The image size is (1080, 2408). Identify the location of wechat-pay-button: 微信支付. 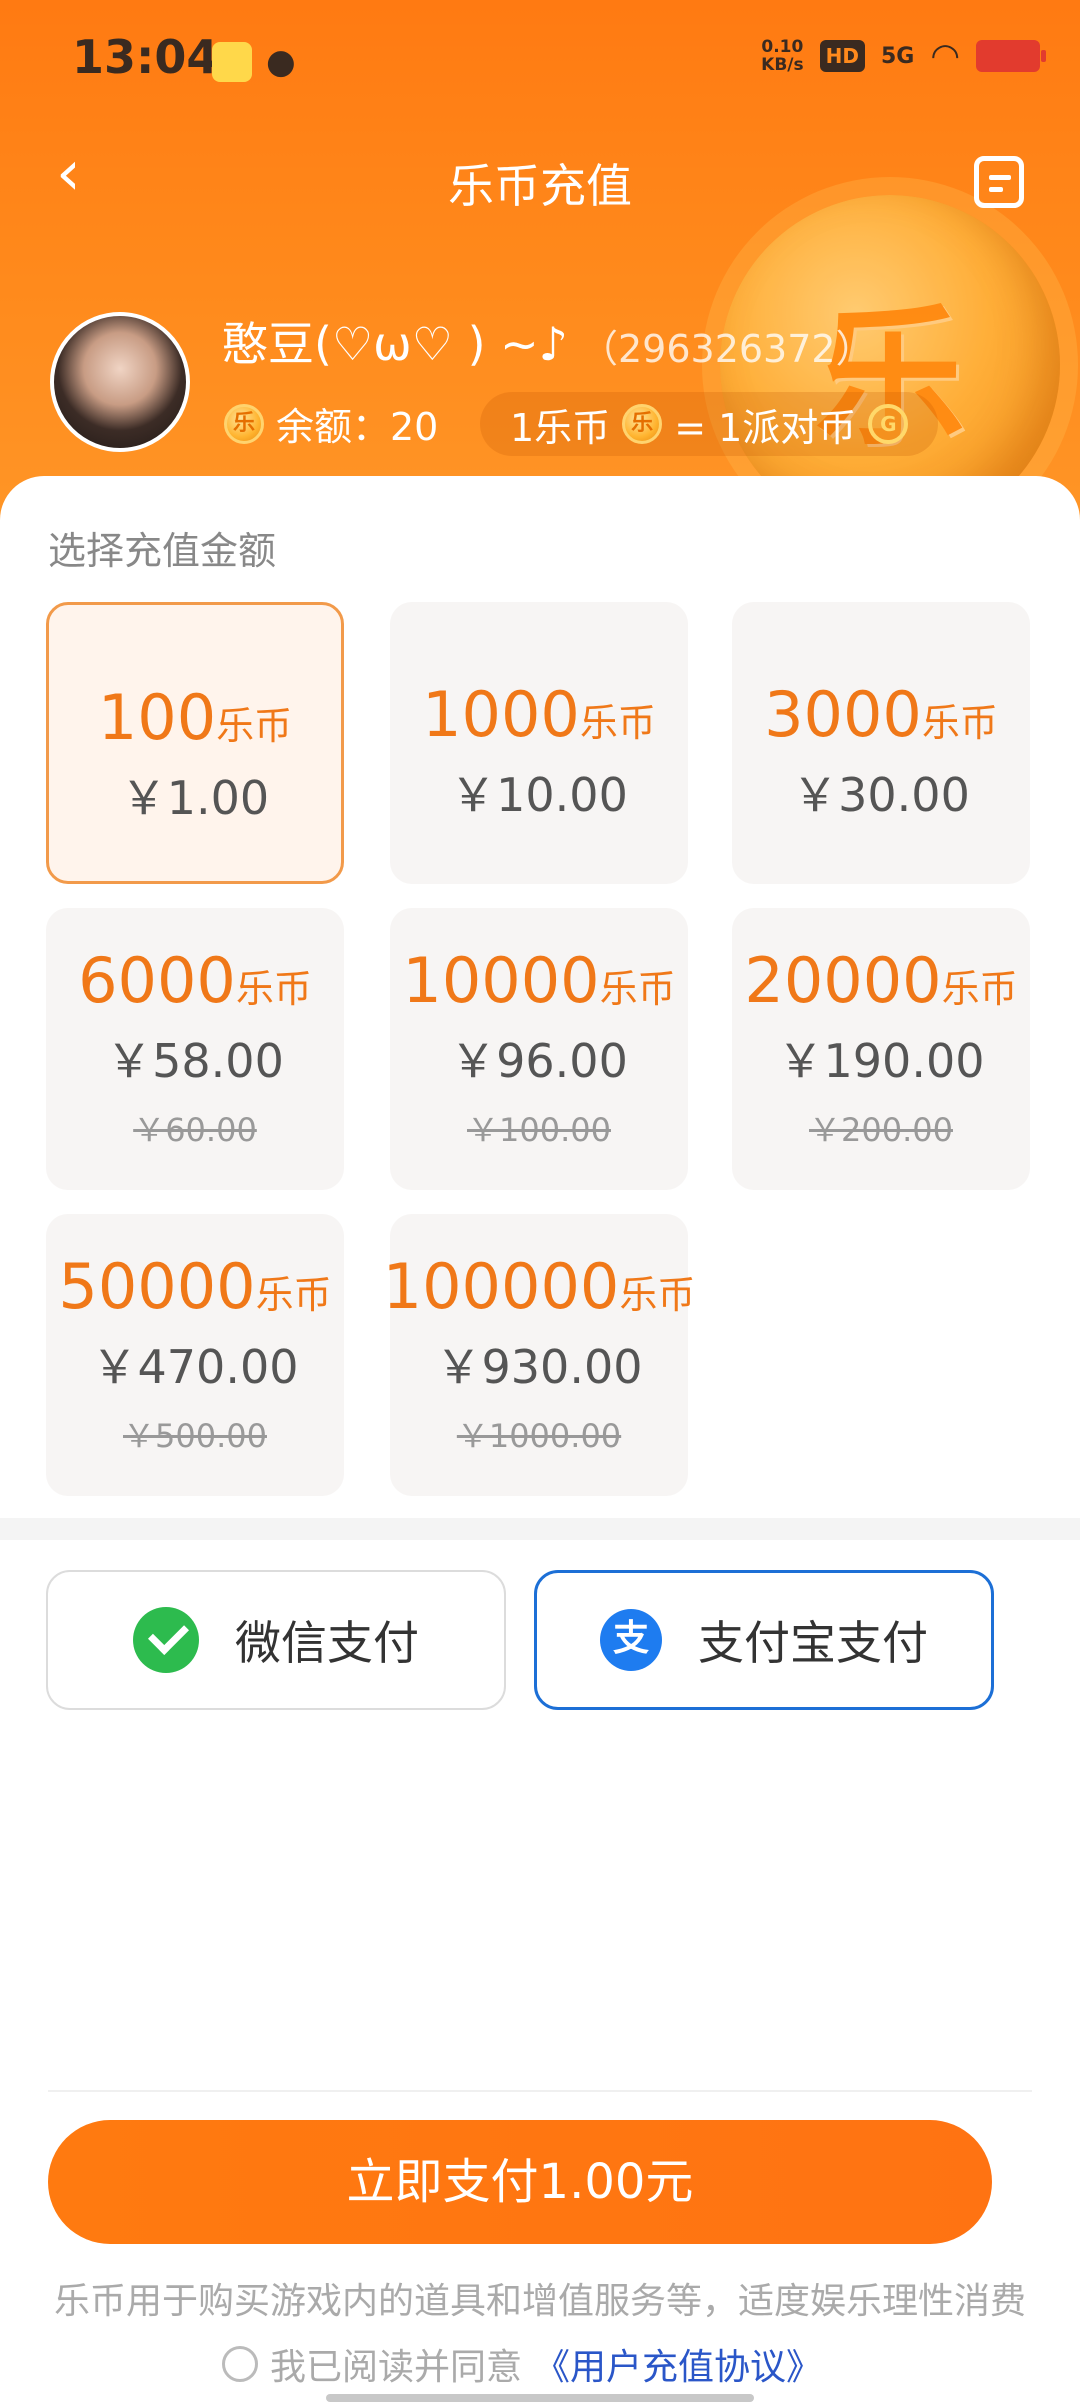
(276, 1640).